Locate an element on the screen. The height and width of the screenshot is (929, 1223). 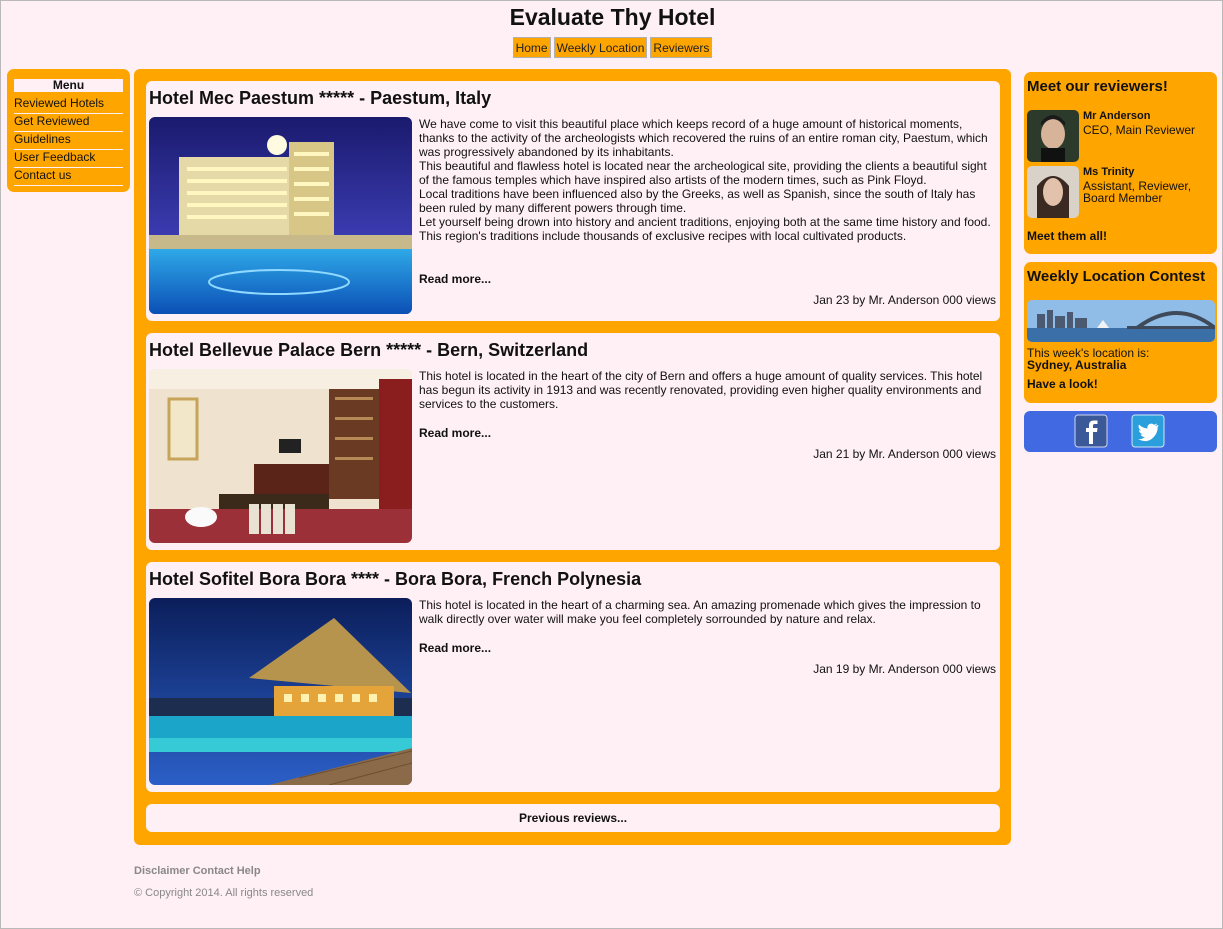
nav-reviewers: Reviewers is located at coordinates (681, 47).